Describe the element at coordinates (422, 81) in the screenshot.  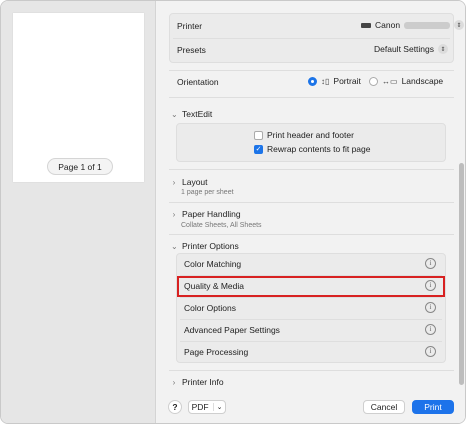
I see `landscape-label: Landscape` at that location.